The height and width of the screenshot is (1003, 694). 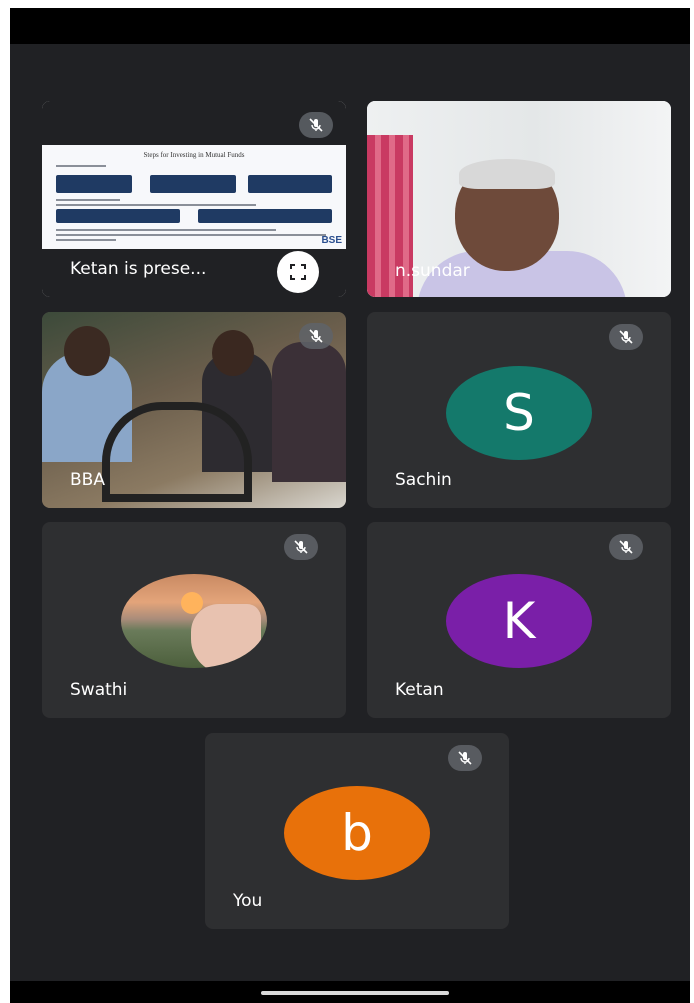 I want to click on avatar: K, so click(x=519, y=621).